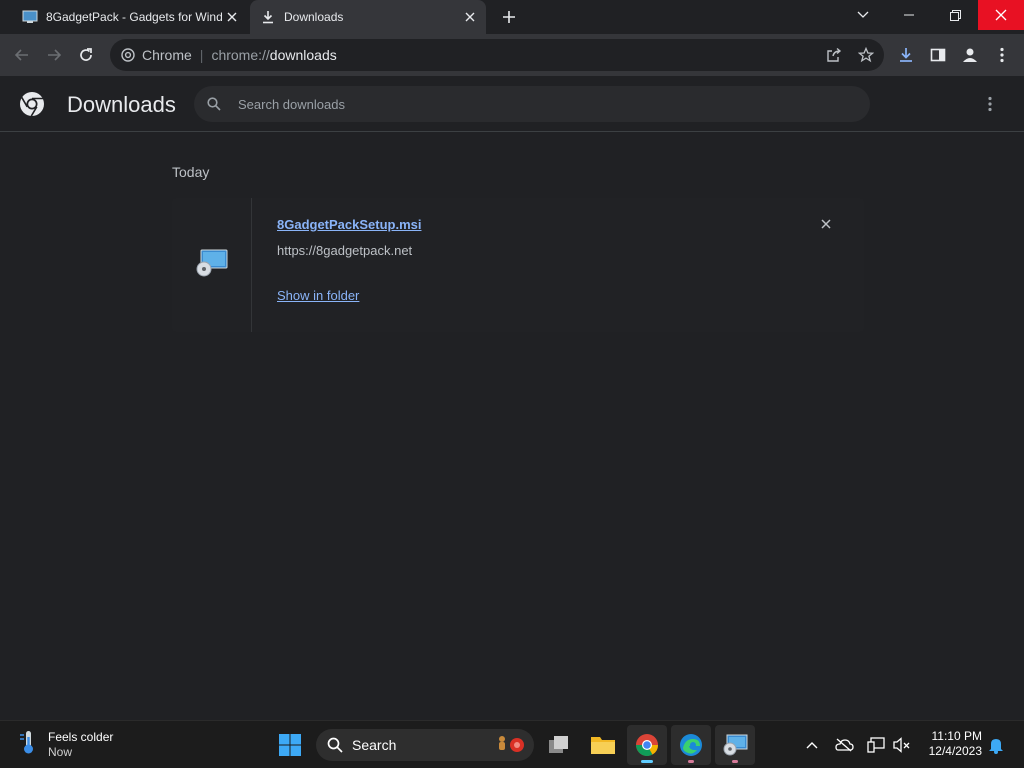 The width and height of the screenshot is (1024, 768). What do you see at coordinates (902, 745) in the screenshot?
I see `volume-muted-icon` at bounding box center [902, 745].